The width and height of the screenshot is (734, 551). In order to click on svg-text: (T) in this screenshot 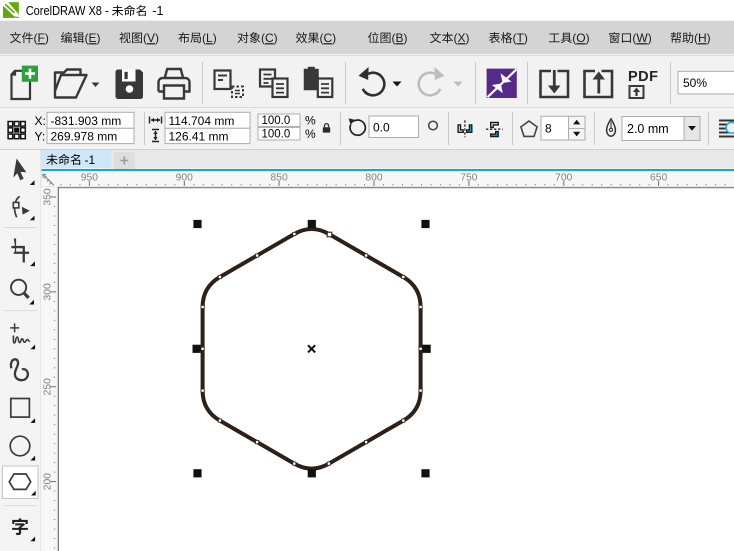, I will do `click(520, 38)`.